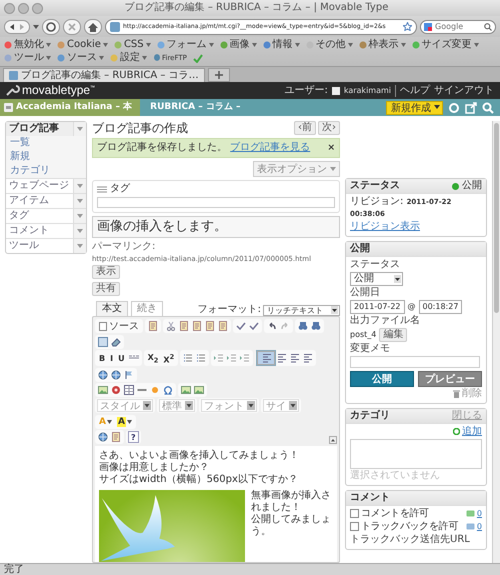 This screenshot has width=500, height=575. I want to click on sidebar-item: アイテム, so click(46, 200).